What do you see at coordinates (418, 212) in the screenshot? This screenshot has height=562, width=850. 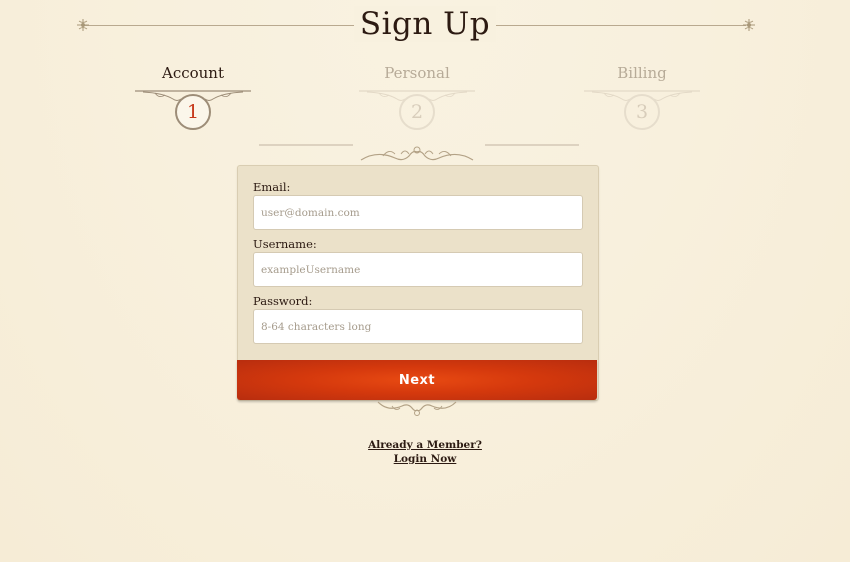 I see `email-field` at bounding box center [418, 212].